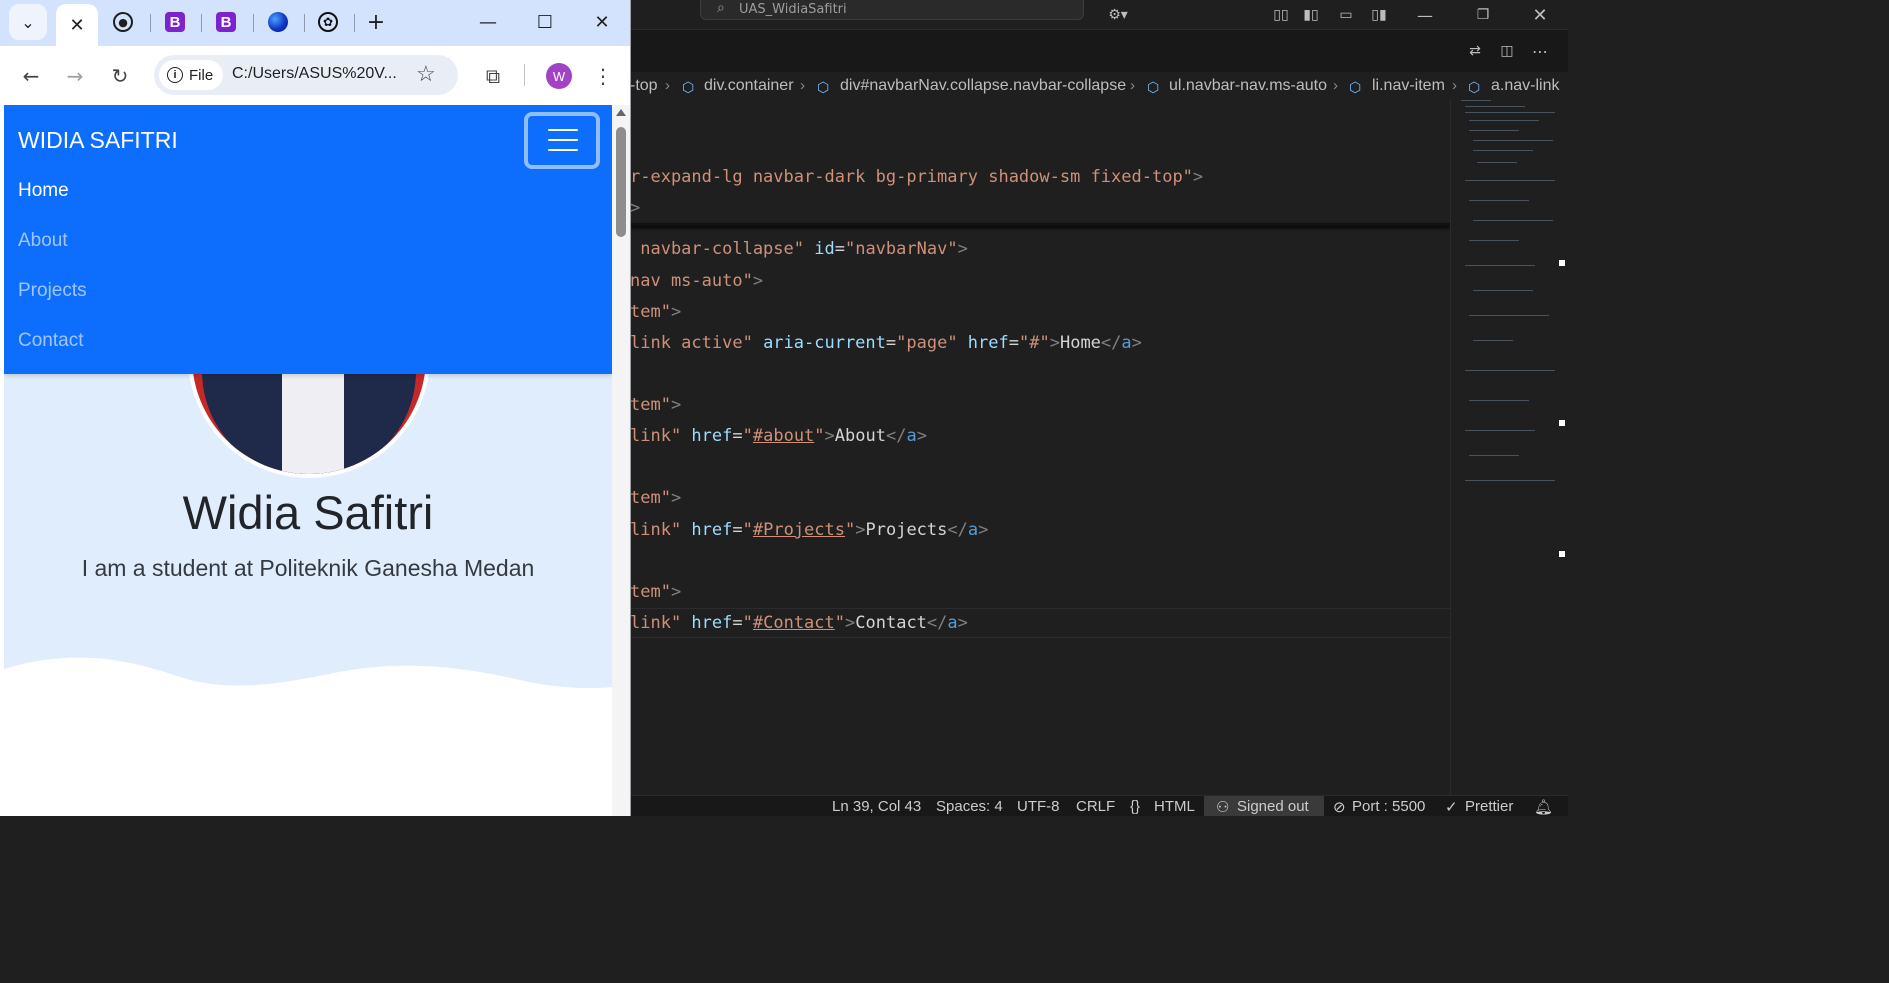 The height and width of the screenshot is (983, 1889). Describe the element at coordinates (1273, 806) in the screenshot. I see `signed-out-status: Signed out` at that location.